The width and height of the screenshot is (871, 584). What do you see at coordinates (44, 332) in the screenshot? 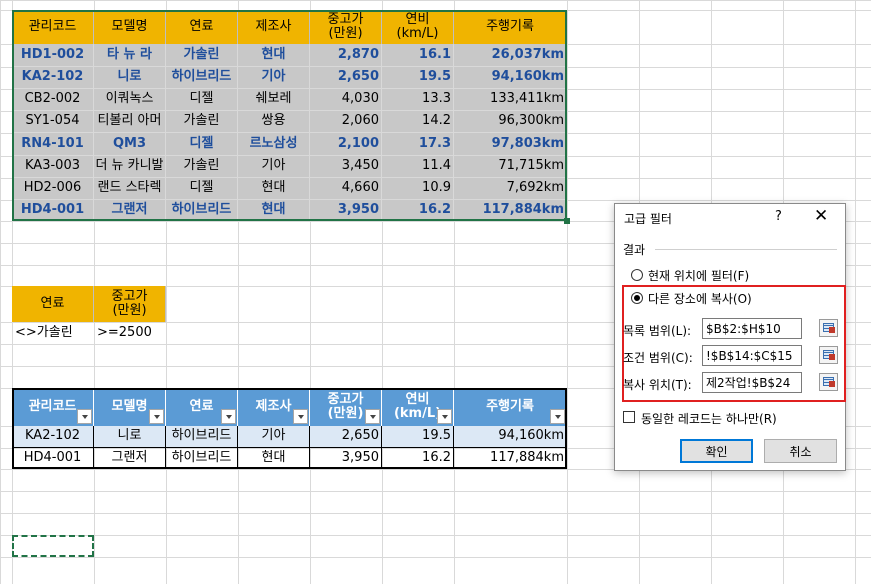
I see `cell-text-line: <>가솔린` at bounding box center [44, 332].